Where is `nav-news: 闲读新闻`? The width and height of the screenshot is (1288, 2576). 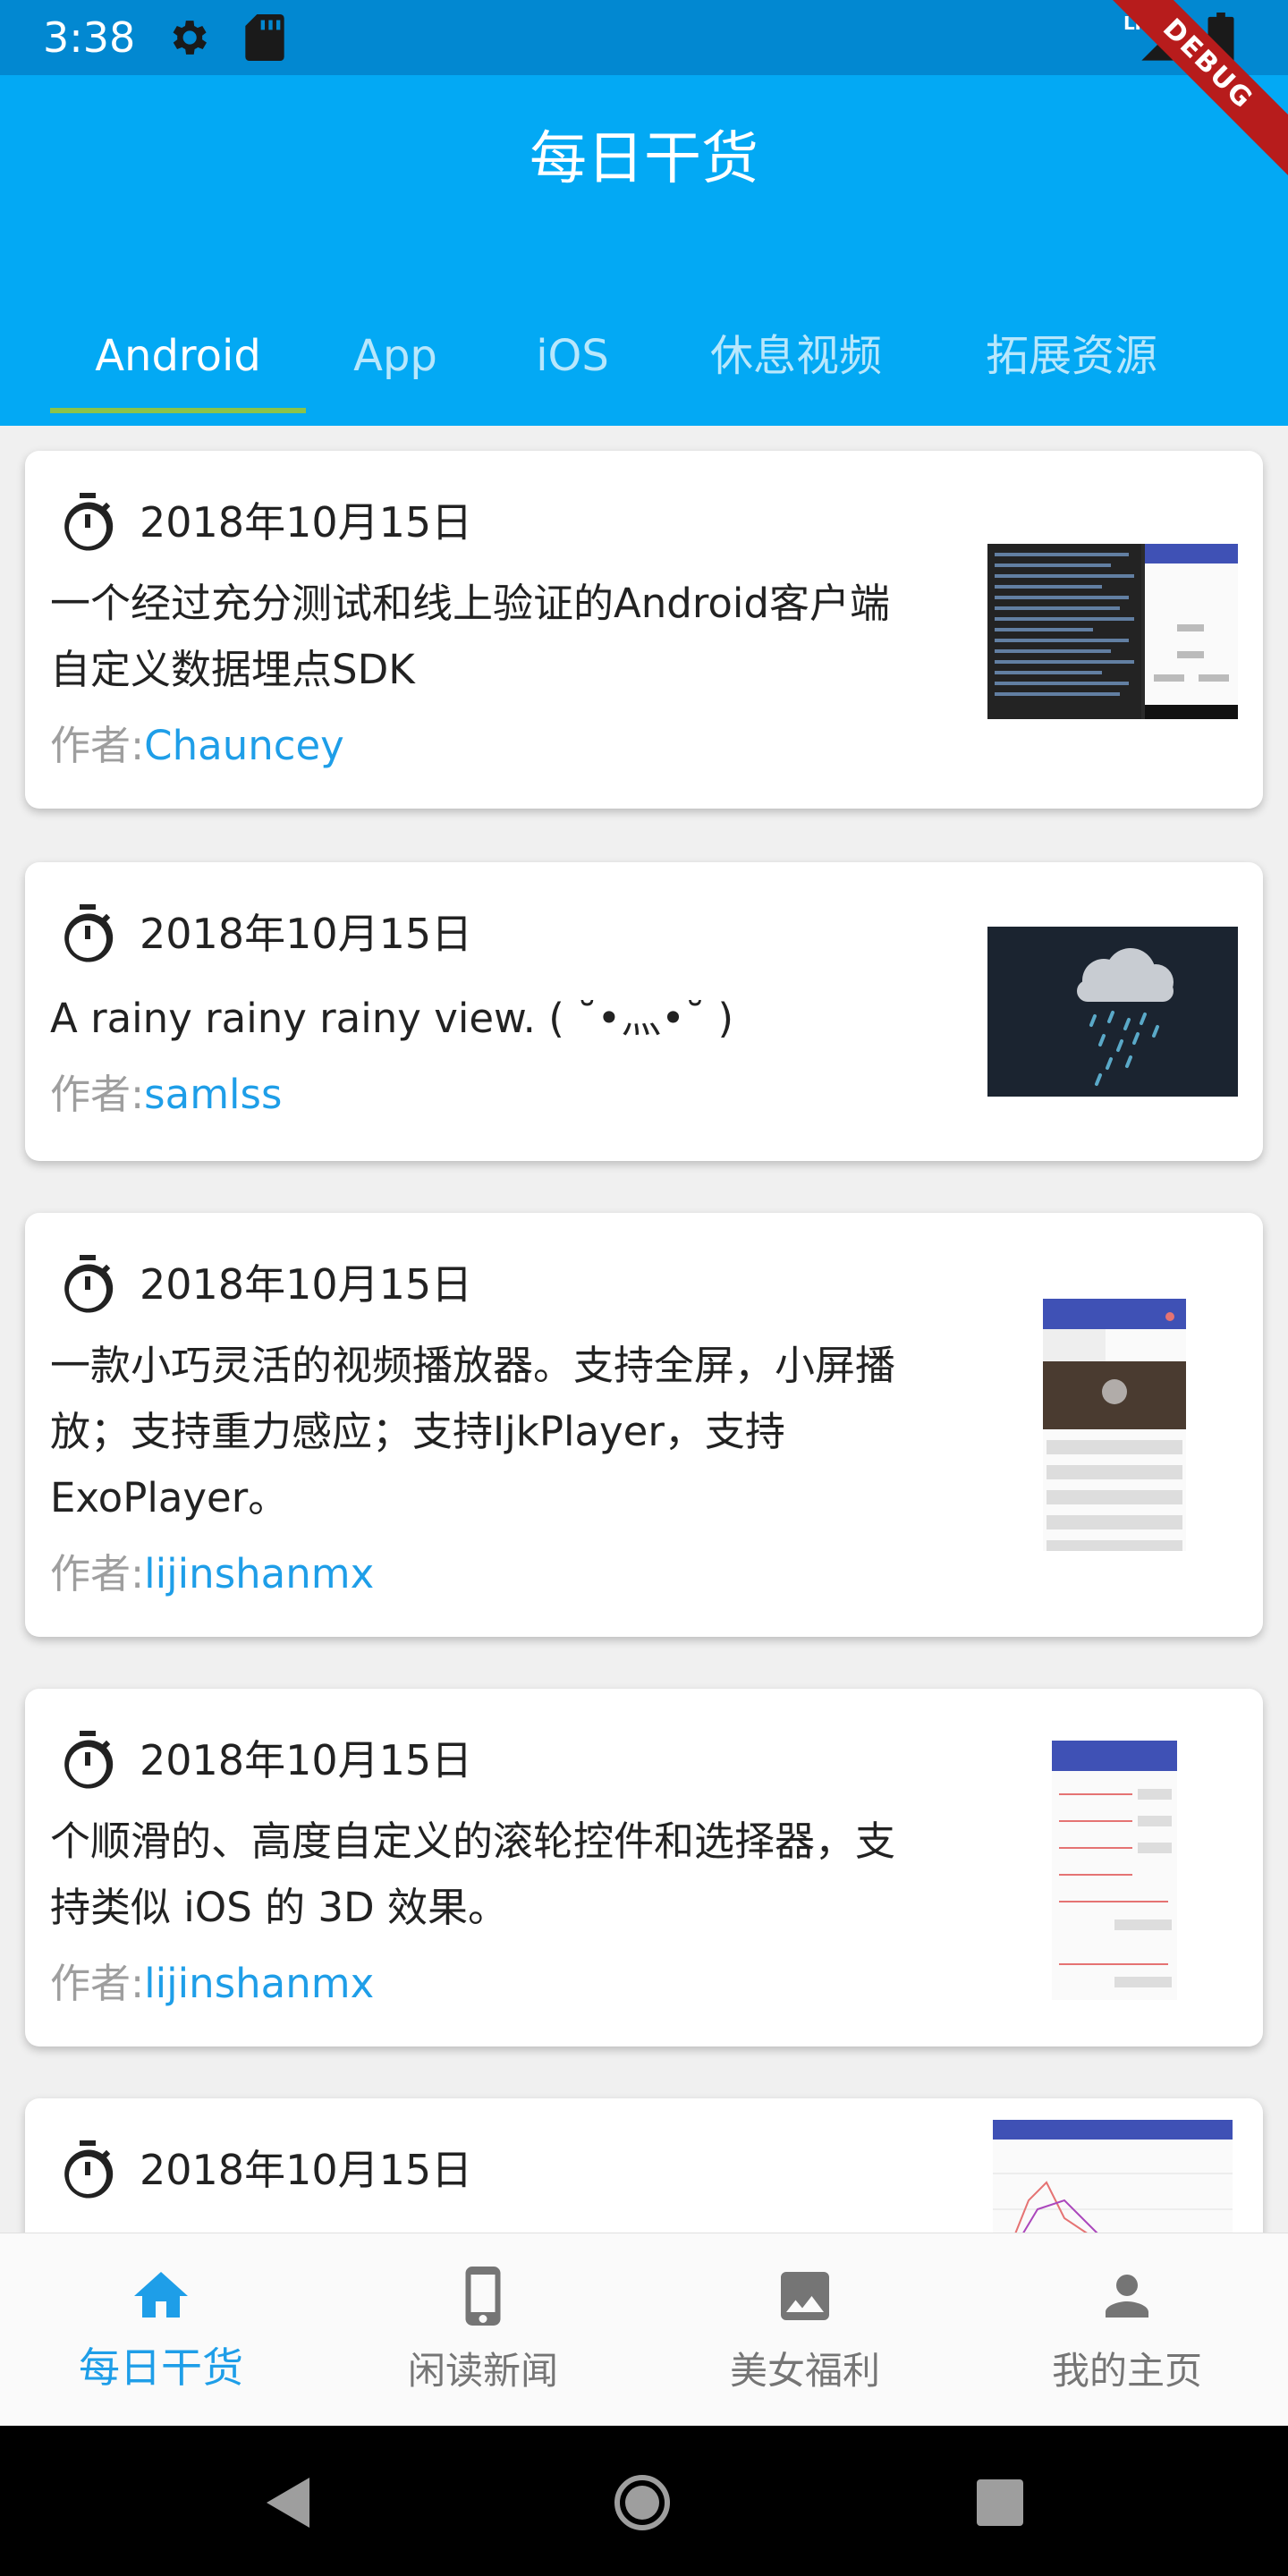
nav-news: 闲读新闻 is located at coordinates (483, 2330).